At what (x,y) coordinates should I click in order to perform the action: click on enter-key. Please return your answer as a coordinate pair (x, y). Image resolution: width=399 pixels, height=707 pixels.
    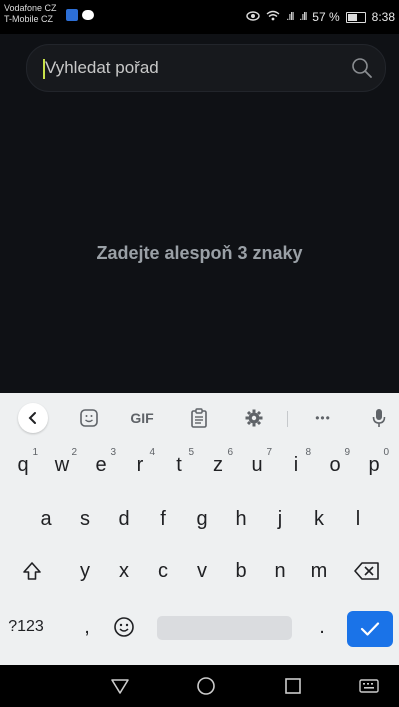
    Looking at the image, I should click on (370, 629).